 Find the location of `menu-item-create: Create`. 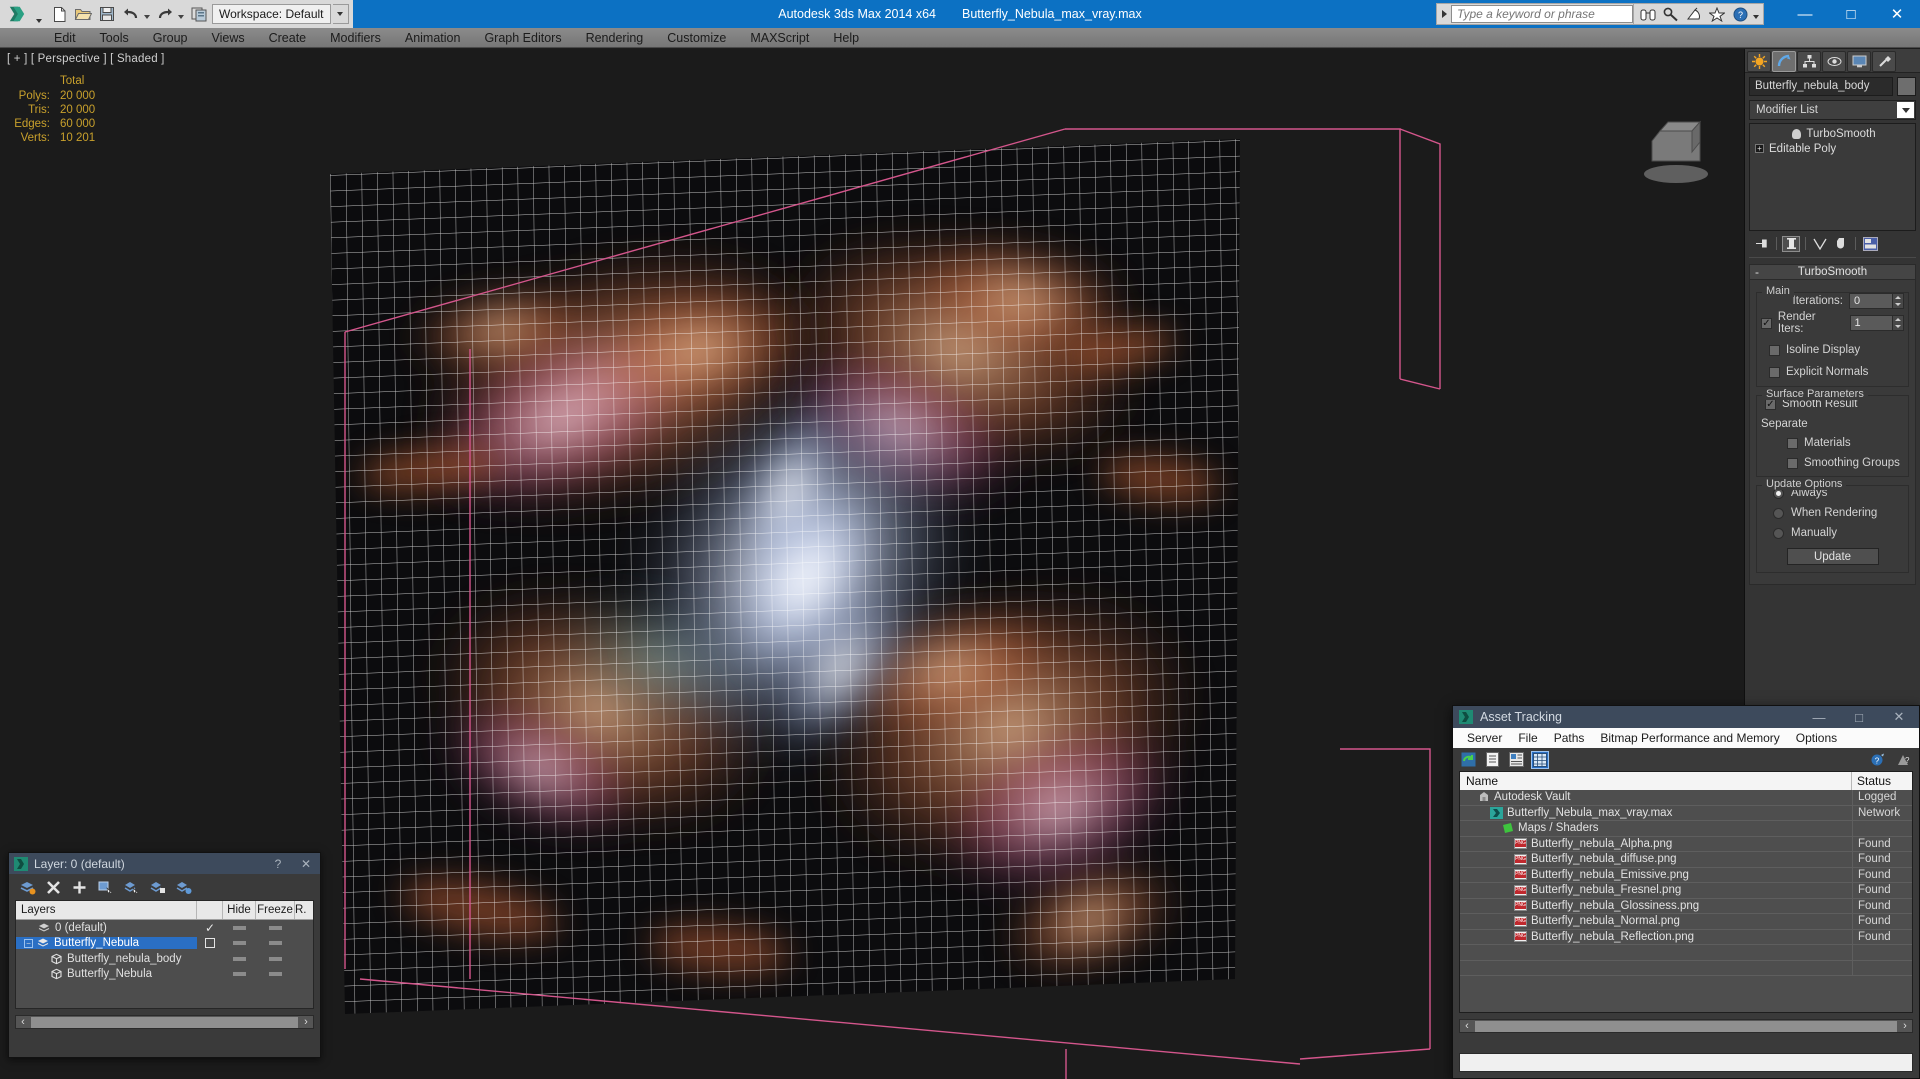

menu-item-create: Create is located at coordinates (288, 38).